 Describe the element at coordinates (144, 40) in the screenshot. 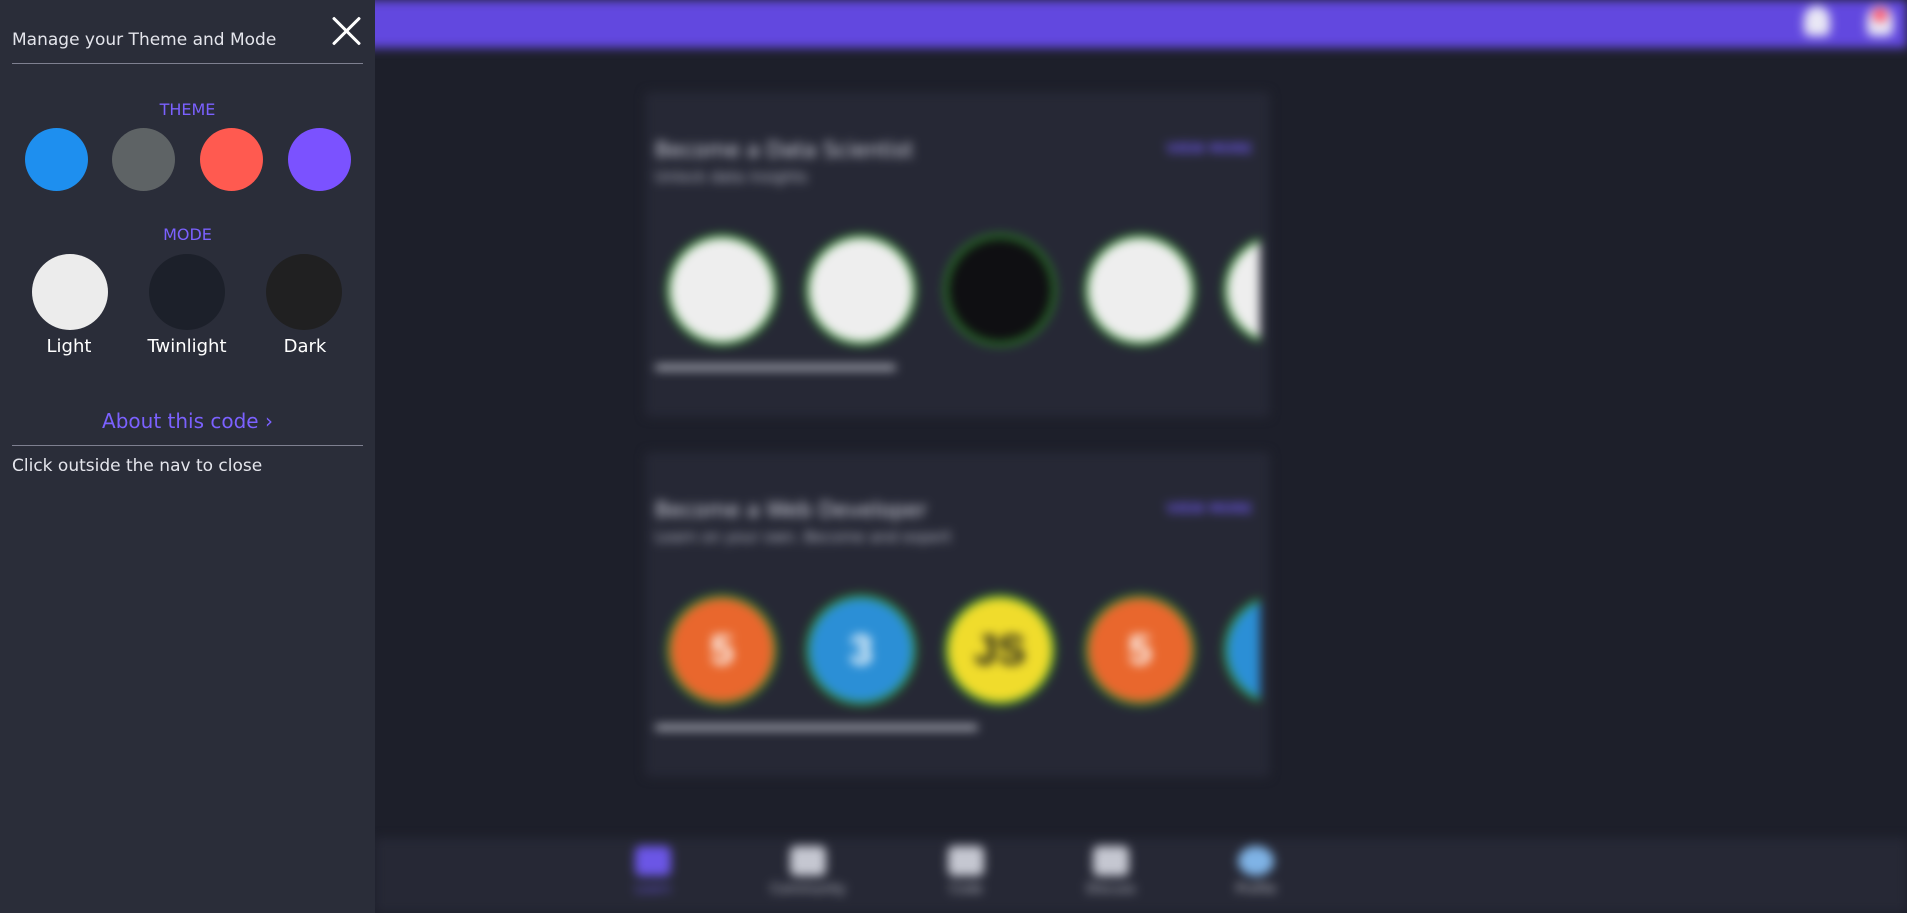

I see `sidebar-title: Manage your Theme and Mode` at that location.